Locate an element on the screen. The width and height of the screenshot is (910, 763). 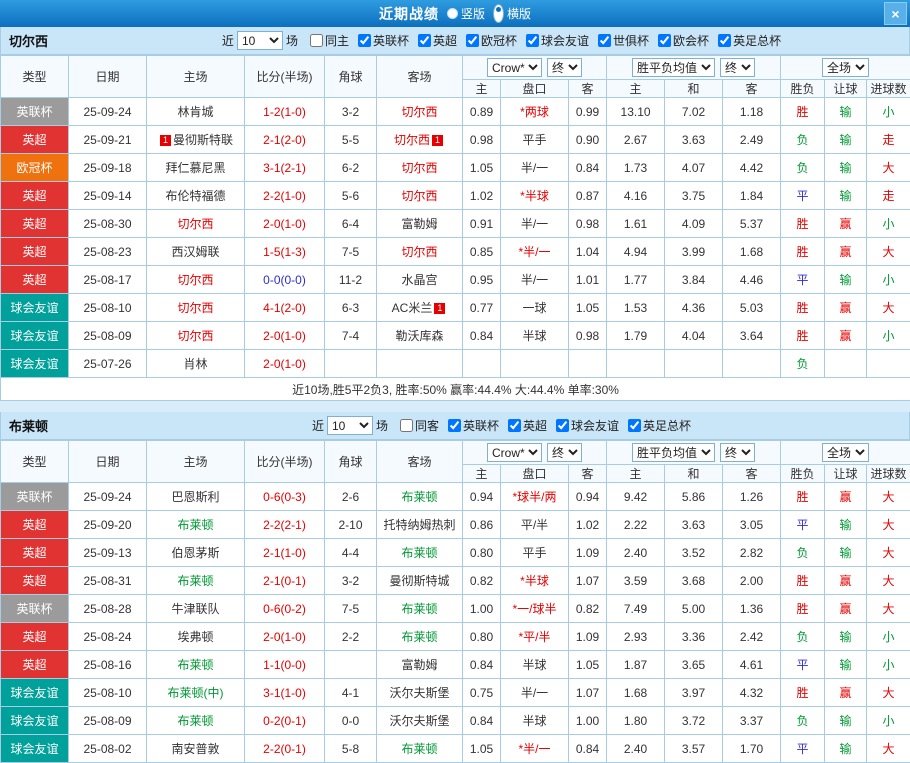
home-team-name: 切尔西 is located at coordinates (195, 308).